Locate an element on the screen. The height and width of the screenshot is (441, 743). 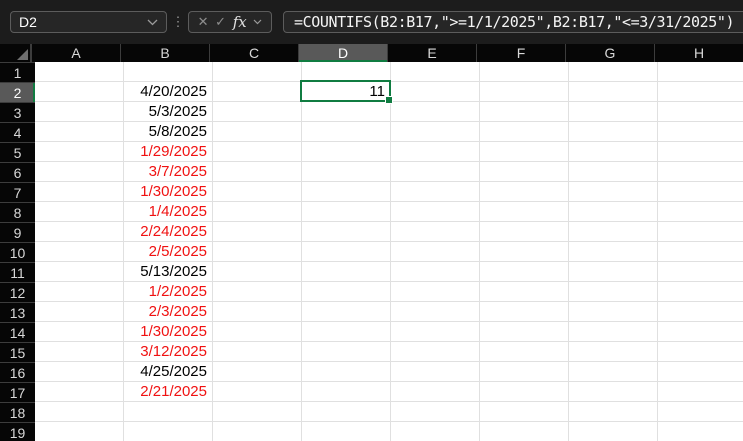
cell-E15 is located at coordinates (435, 352).